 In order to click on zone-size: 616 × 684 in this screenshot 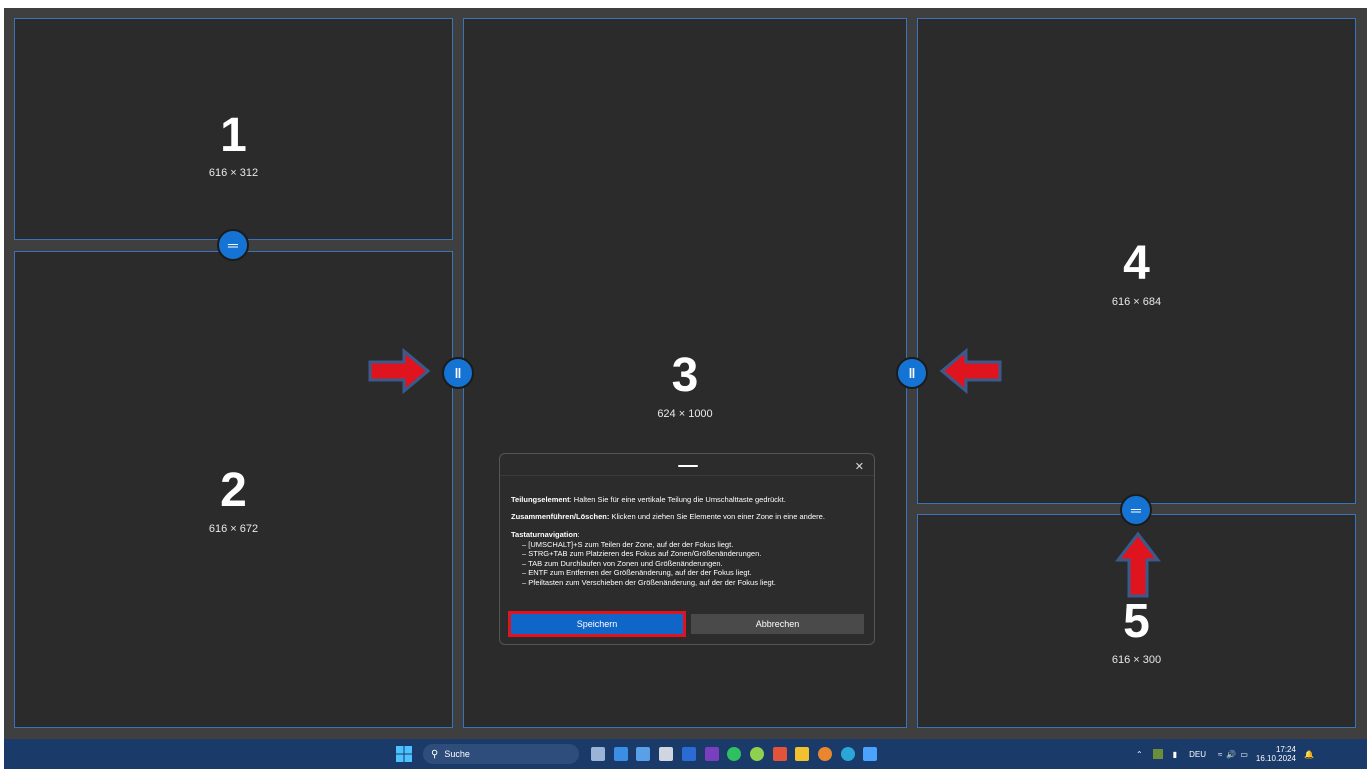, I will do `click(1136, 302)`.